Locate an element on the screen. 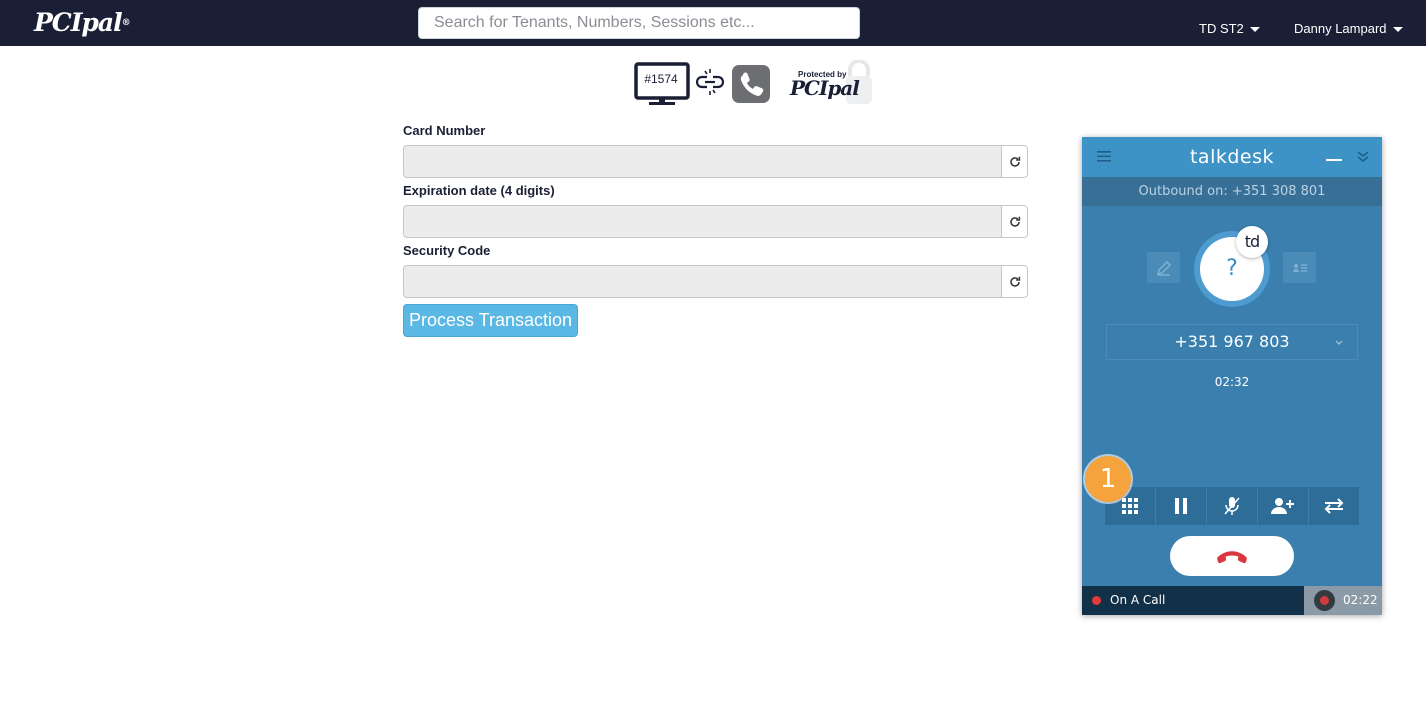 Image resolution: width=1426 pixels, height=718 pixels. expiration-date-label: Expiration date (4 digits) is located at coordinates (479, 190).